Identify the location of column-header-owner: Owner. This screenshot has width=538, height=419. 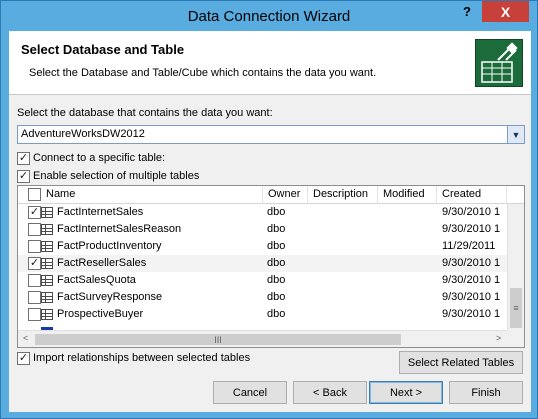
(285, 195).